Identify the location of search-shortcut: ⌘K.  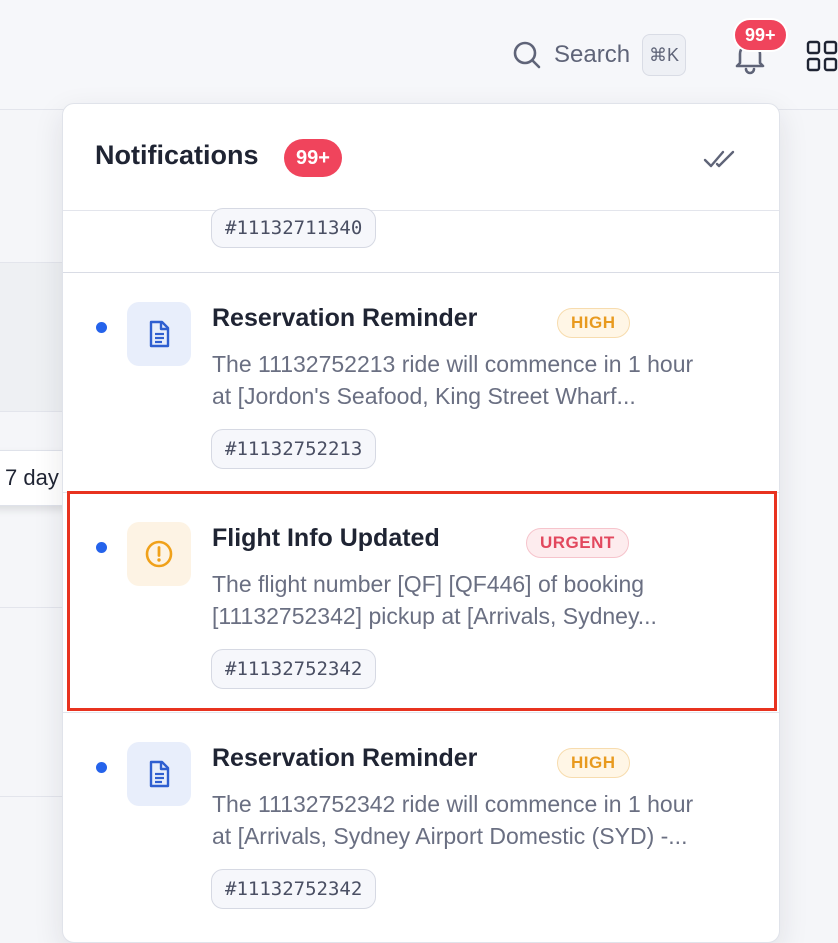
(664, 55).